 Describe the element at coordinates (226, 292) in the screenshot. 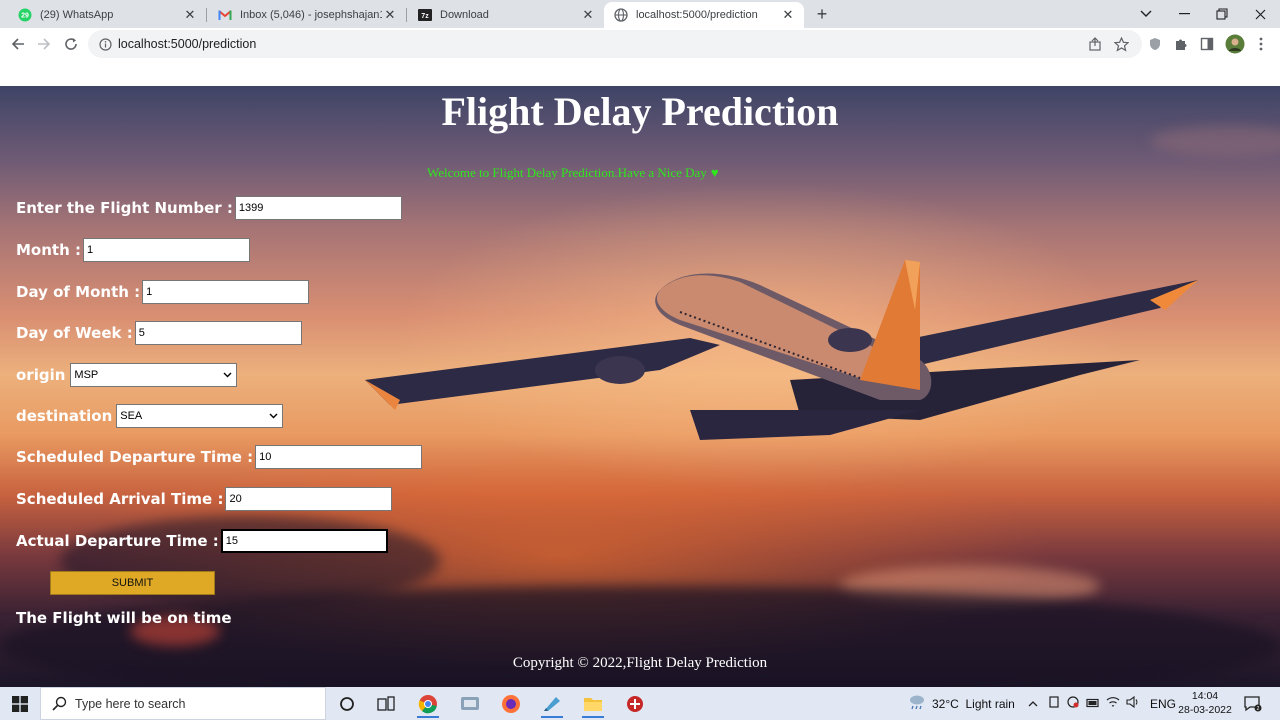

I see `day-of-month-input` at that location.